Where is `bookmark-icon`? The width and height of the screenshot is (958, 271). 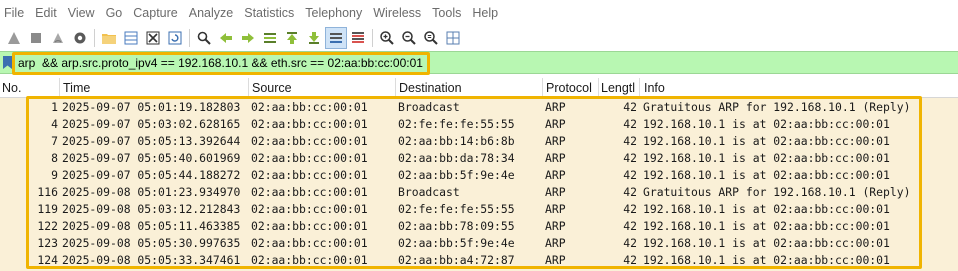 bookmark-icon is located at coordinates (7, 62).